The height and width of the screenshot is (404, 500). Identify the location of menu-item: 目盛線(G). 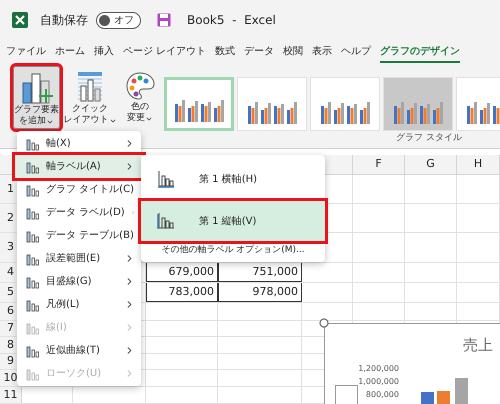
(79, 281).